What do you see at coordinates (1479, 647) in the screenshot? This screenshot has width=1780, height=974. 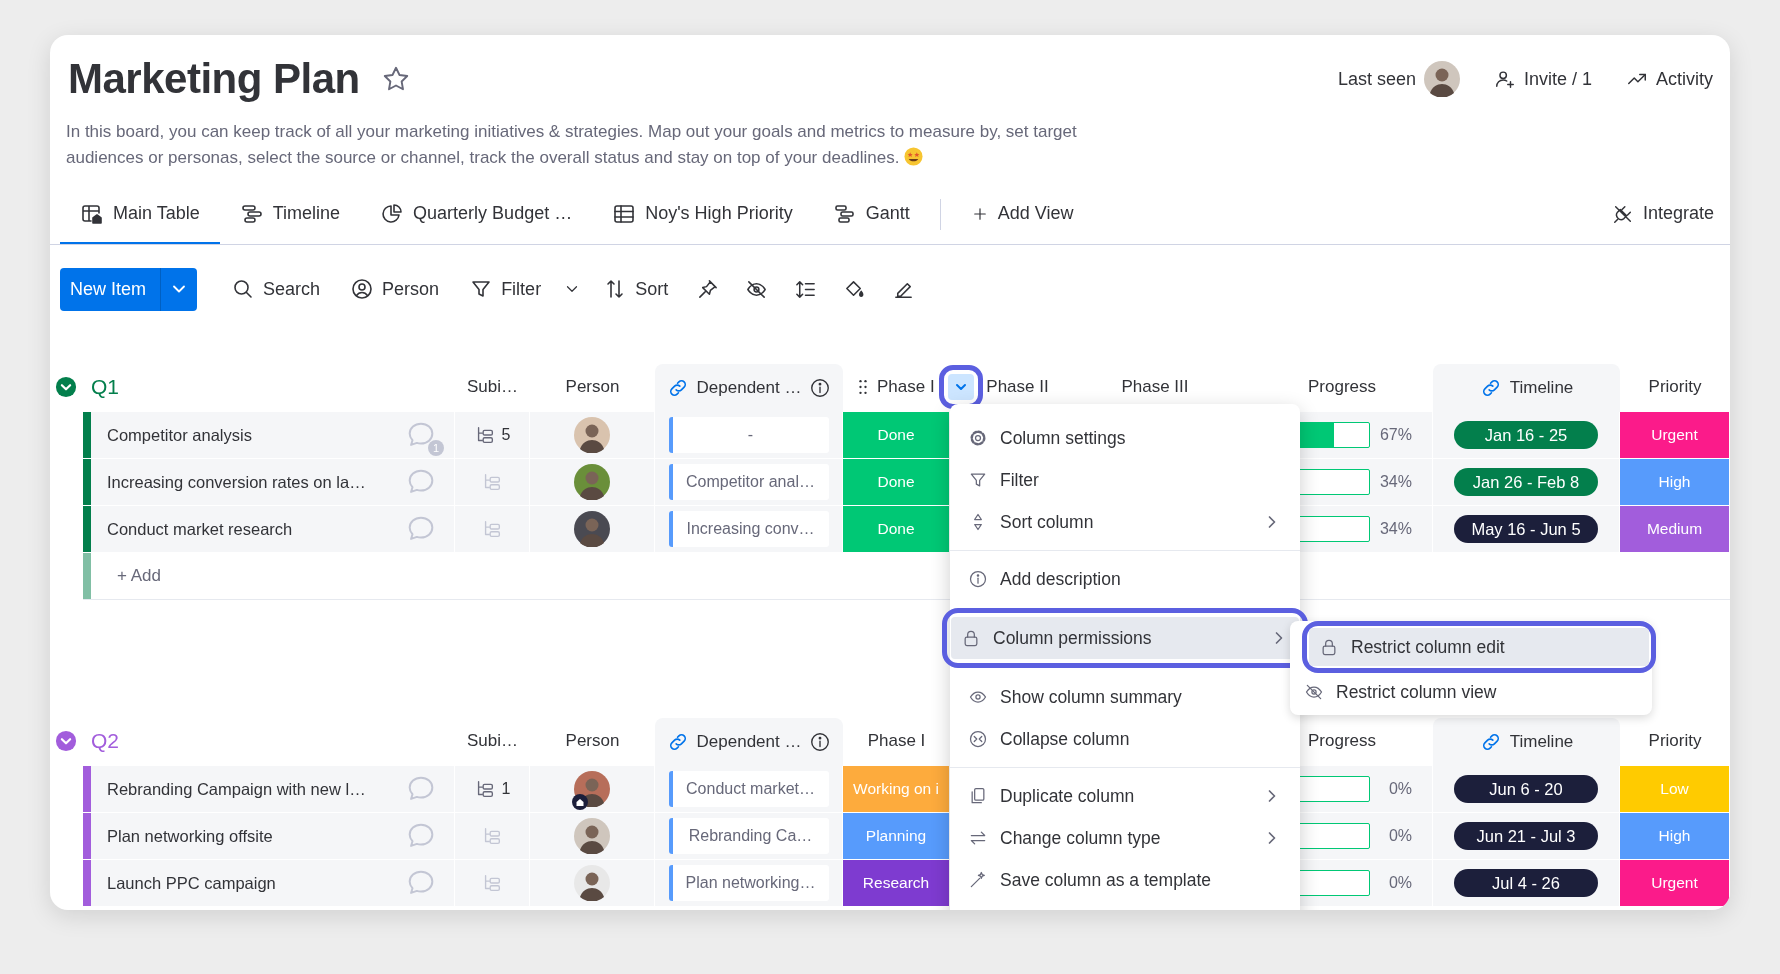 I see `menu-item: Restrict column edit` at bounding box center [1479, 647].